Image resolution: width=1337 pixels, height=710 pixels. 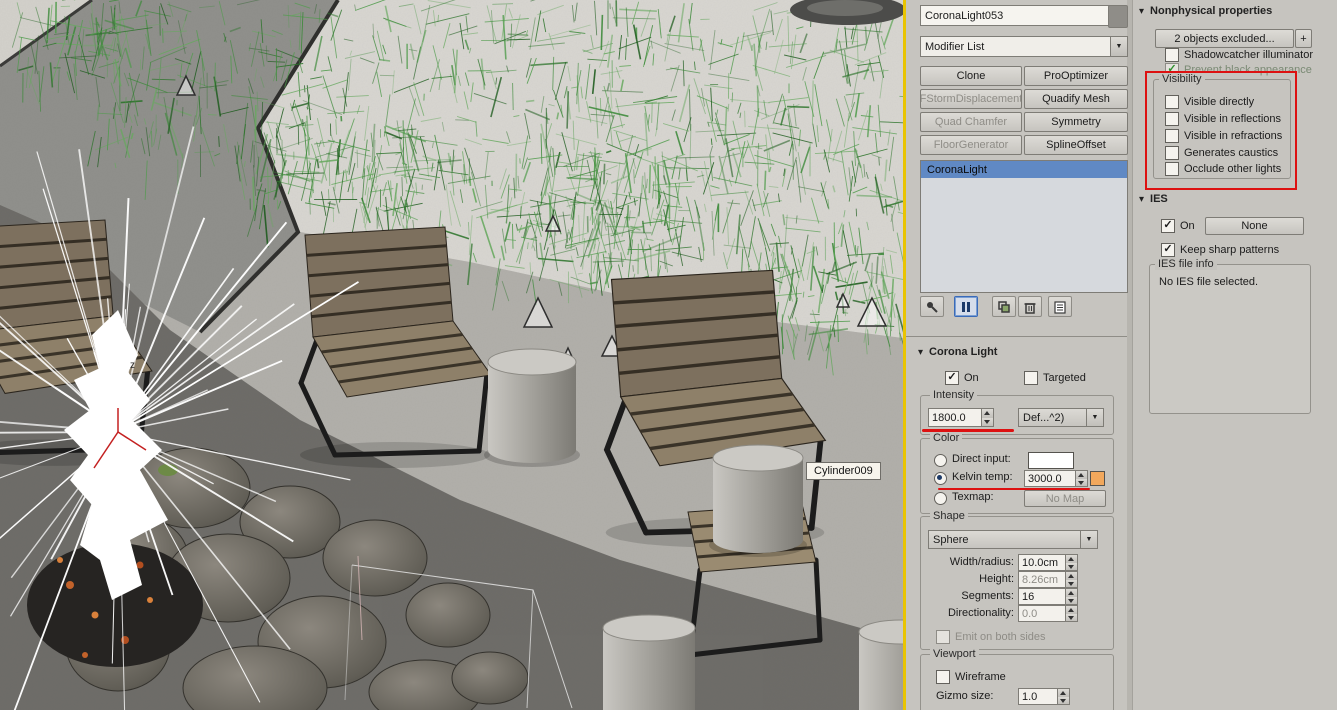 What do you see at coordinates (1254, 226) in the screenshot?
I see `ies-none-button: None` at bounding box center [1254, 226].